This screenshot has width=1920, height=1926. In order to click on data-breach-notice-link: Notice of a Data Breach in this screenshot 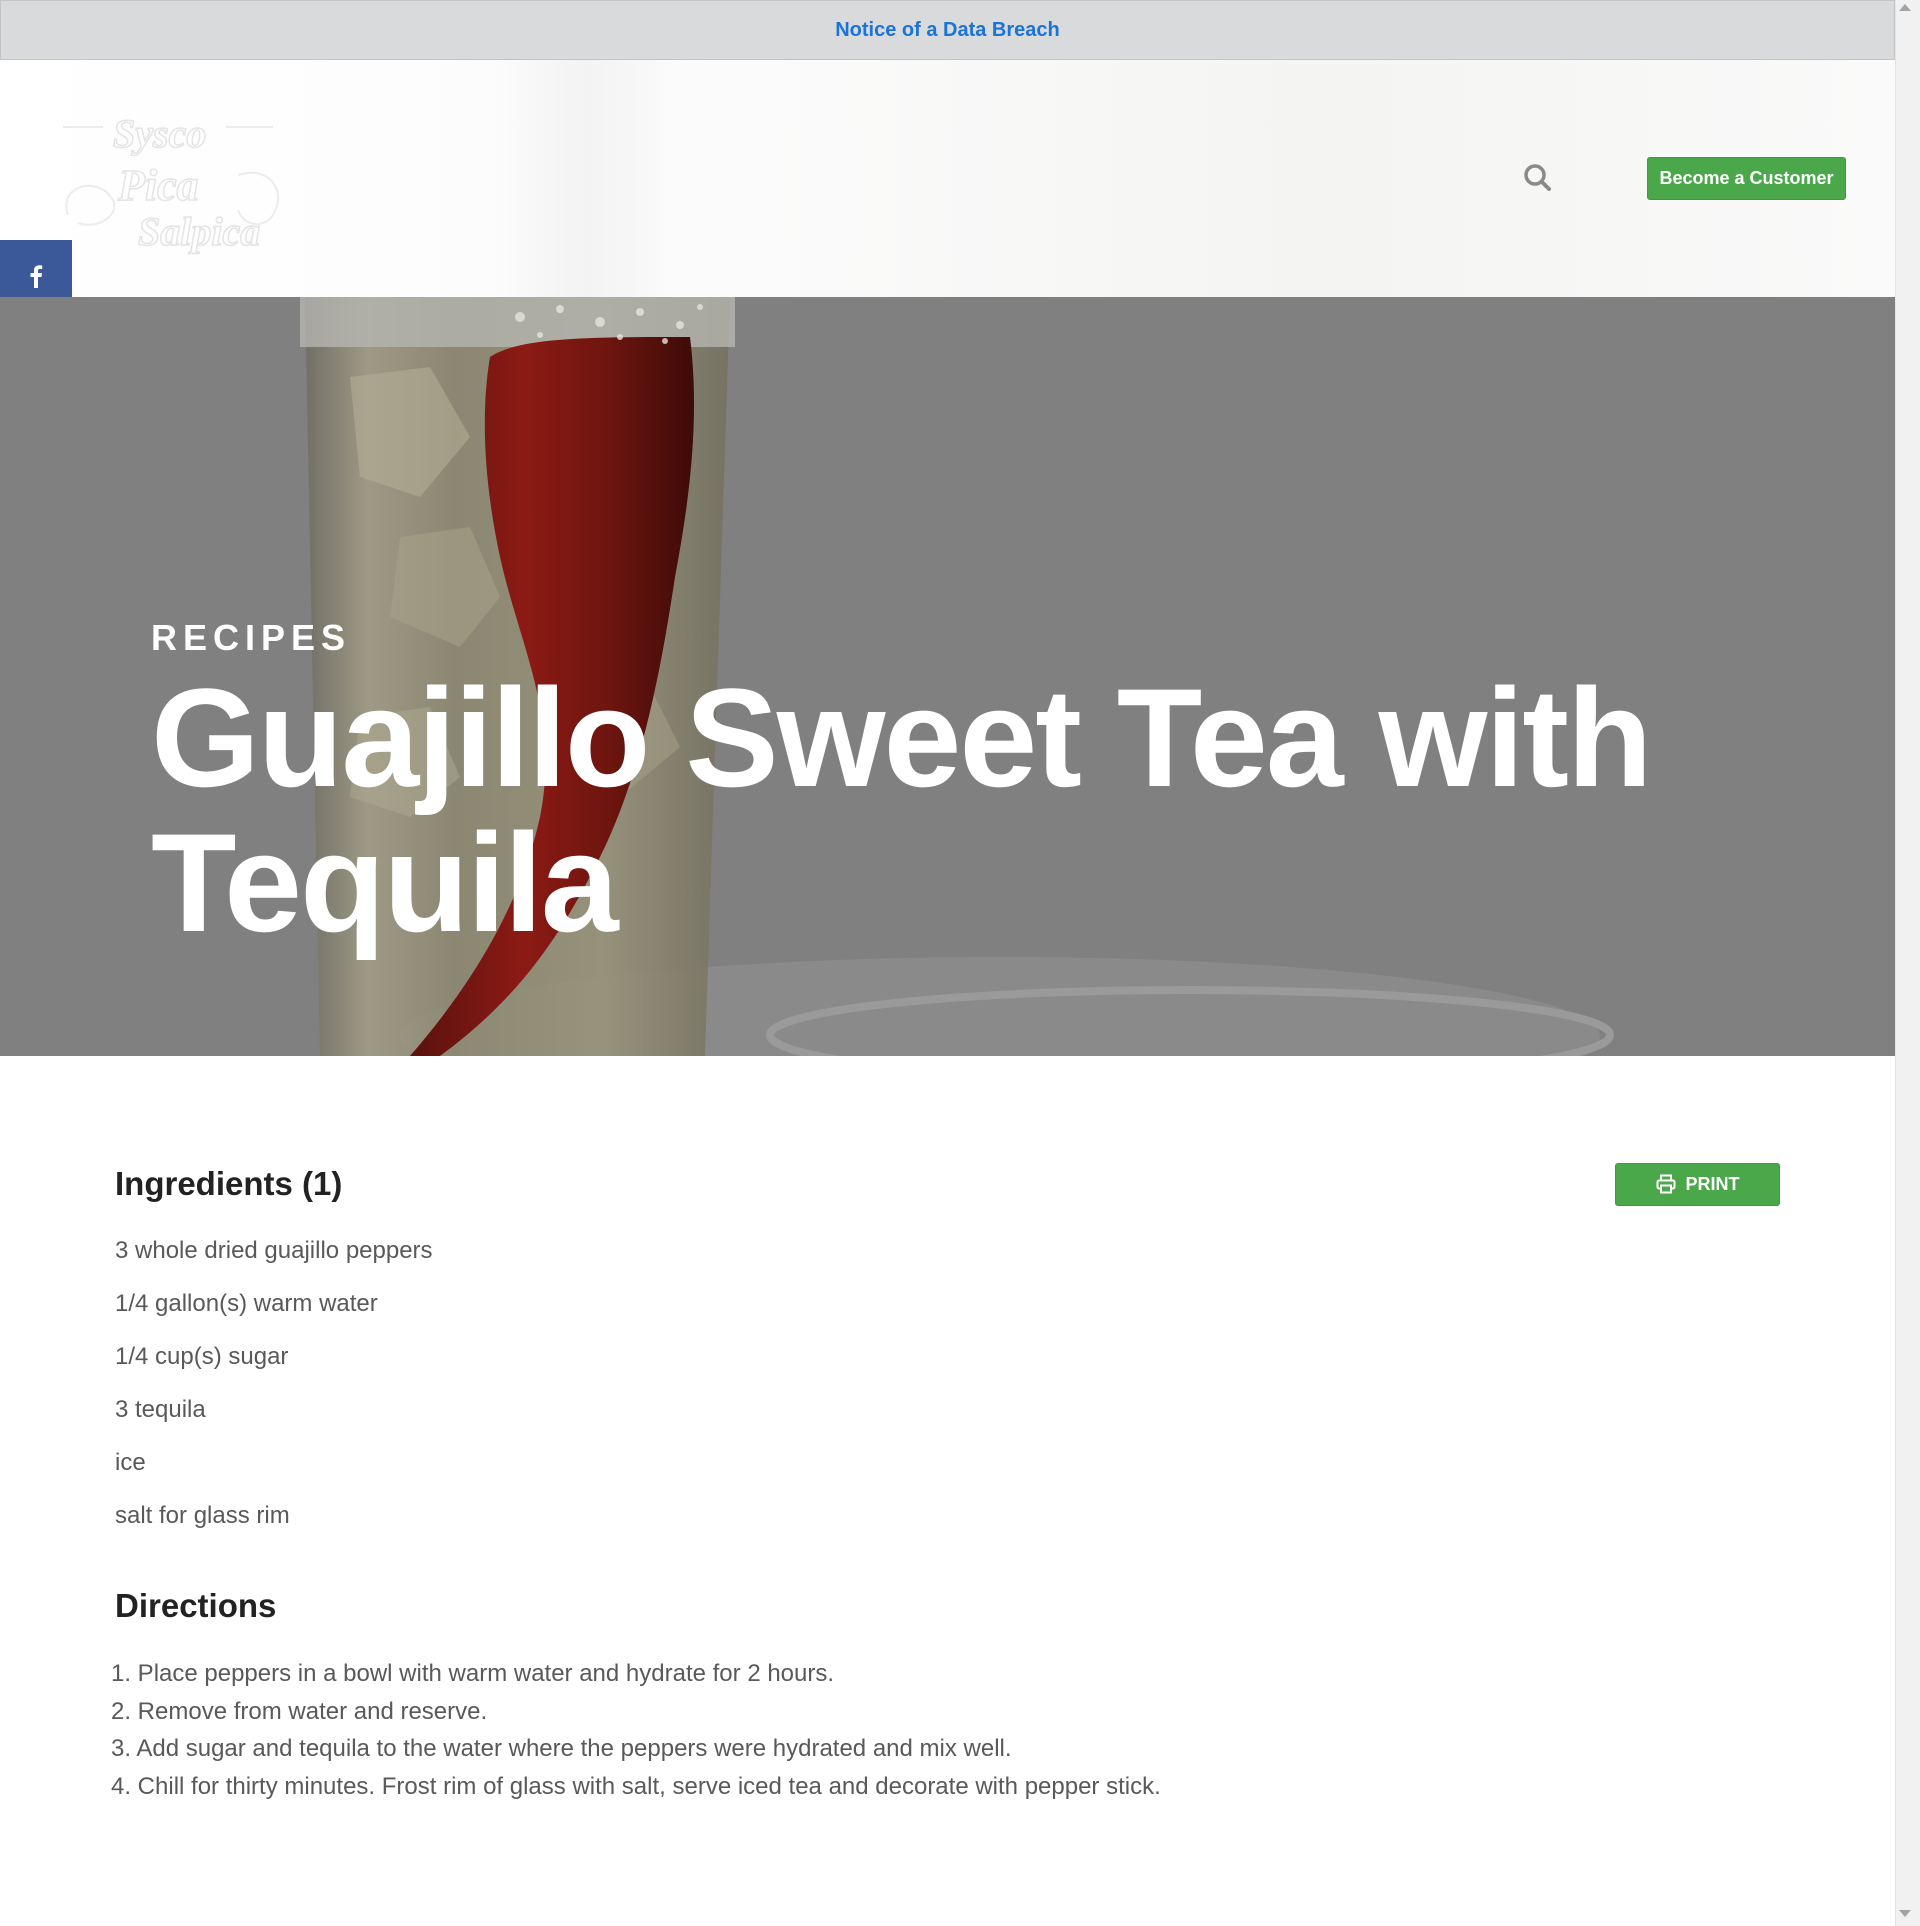, I will do `click(947, 30)`.